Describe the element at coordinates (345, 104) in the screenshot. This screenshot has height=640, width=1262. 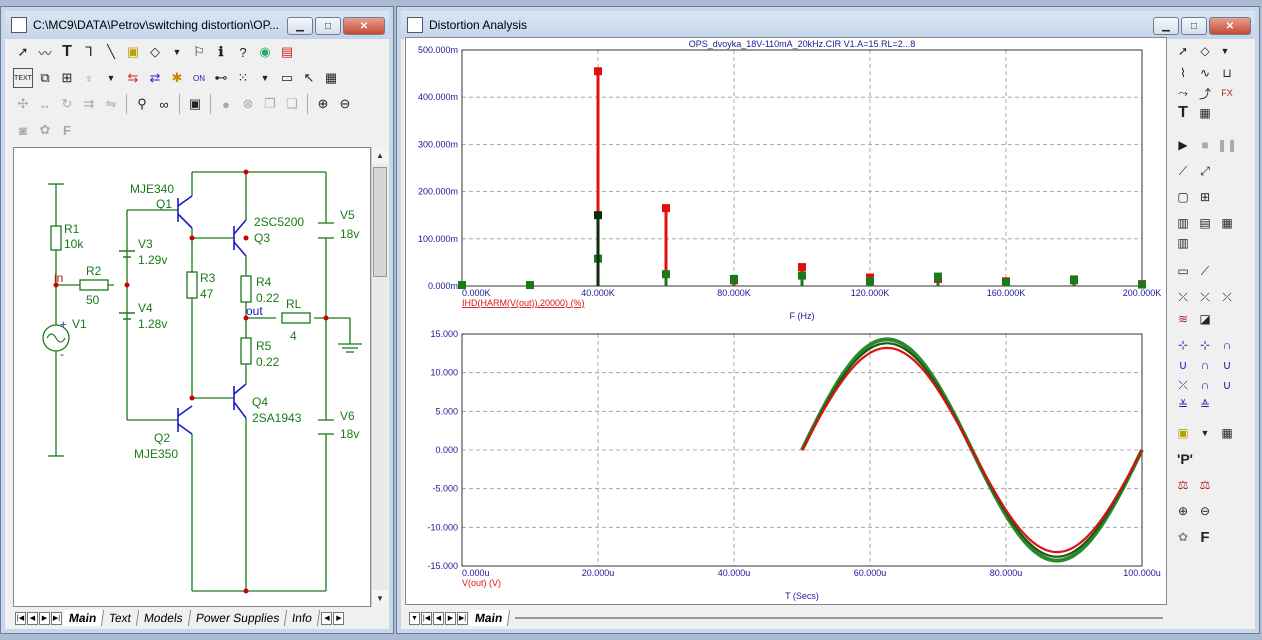
I see `zoom-out-icon: ⊖` at that location.